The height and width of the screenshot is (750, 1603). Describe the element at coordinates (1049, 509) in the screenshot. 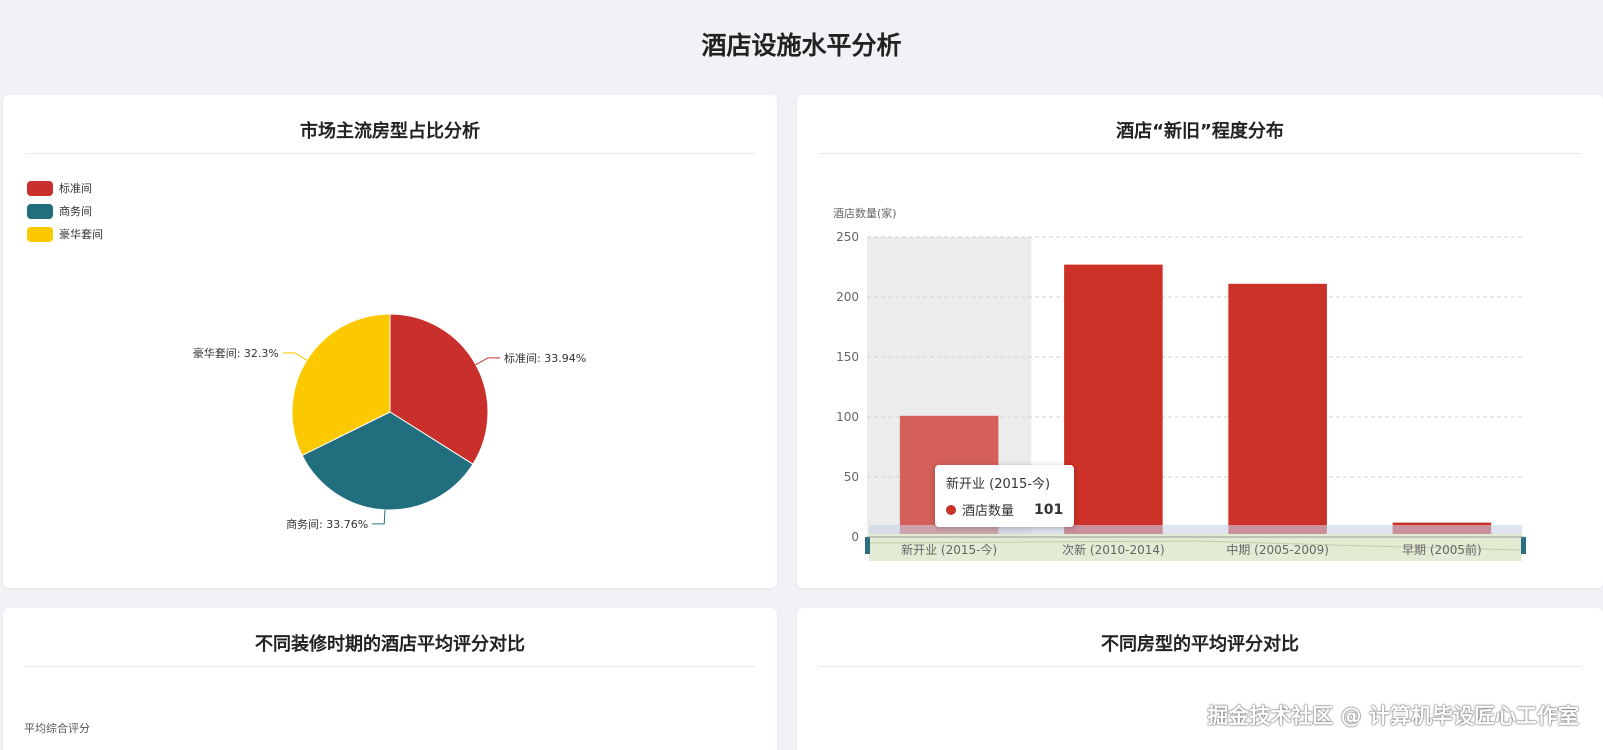

I see `tooltip-value: 101` at that location.